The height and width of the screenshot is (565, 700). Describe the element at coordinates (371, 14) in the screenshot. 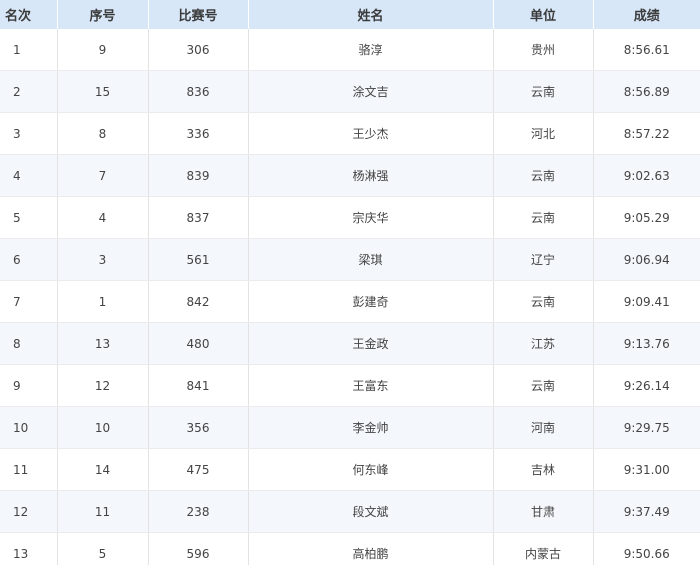

I see `header-name: 姓名` at that location.